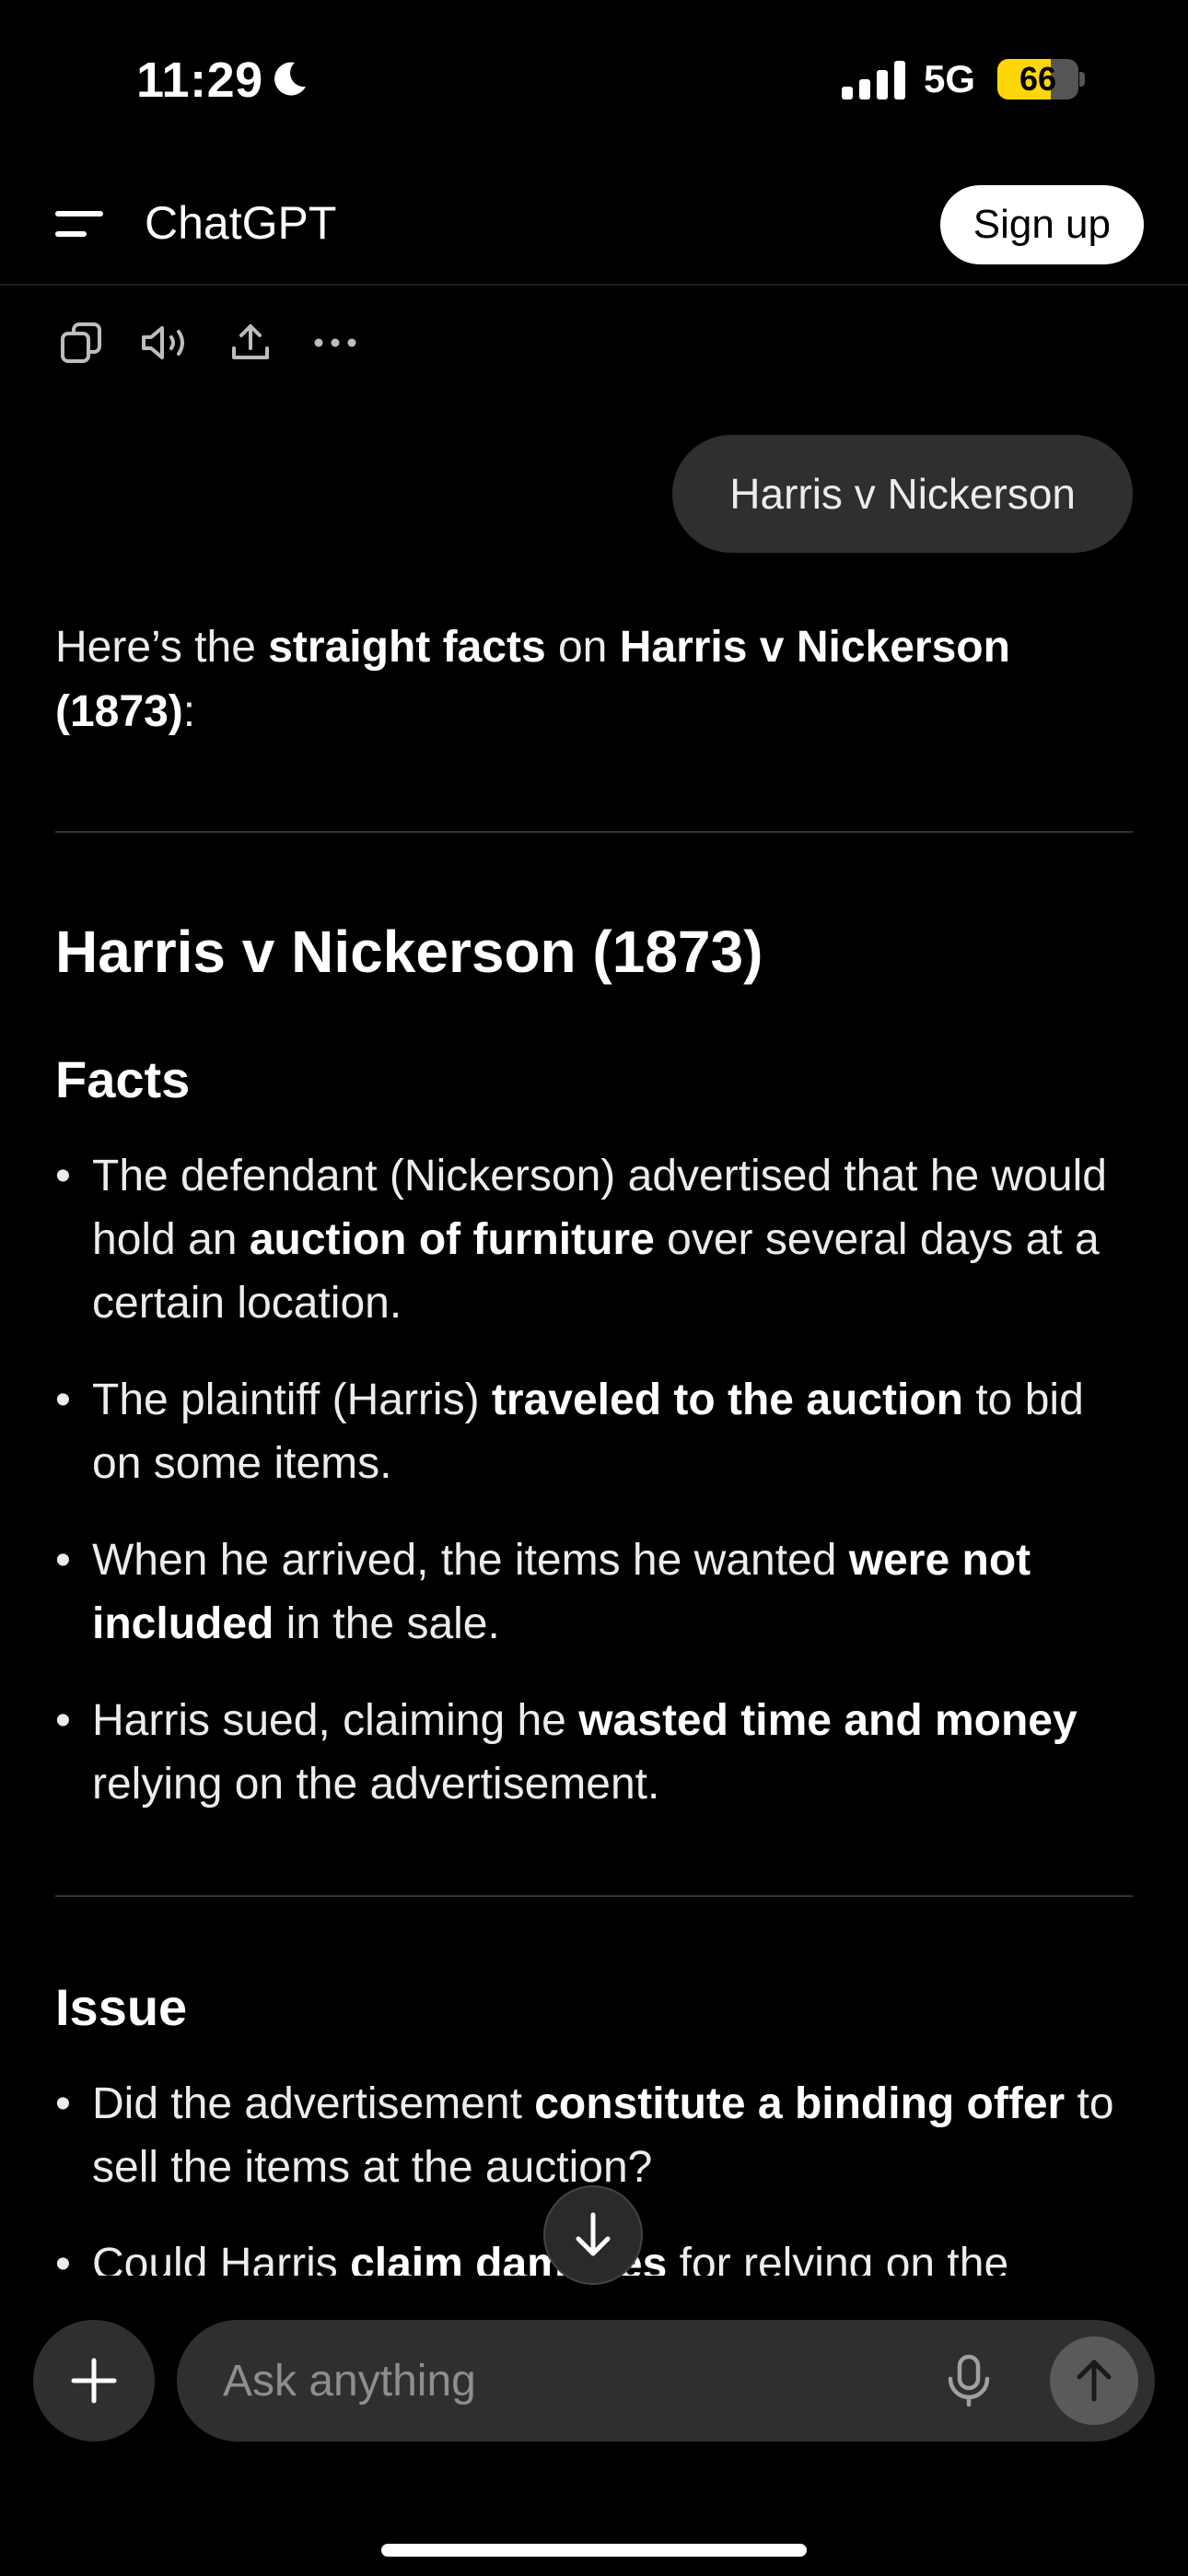  Describe the element at coordinates (1041, 224) in the screenshot. I see `signup-button: Sign up` at that location.